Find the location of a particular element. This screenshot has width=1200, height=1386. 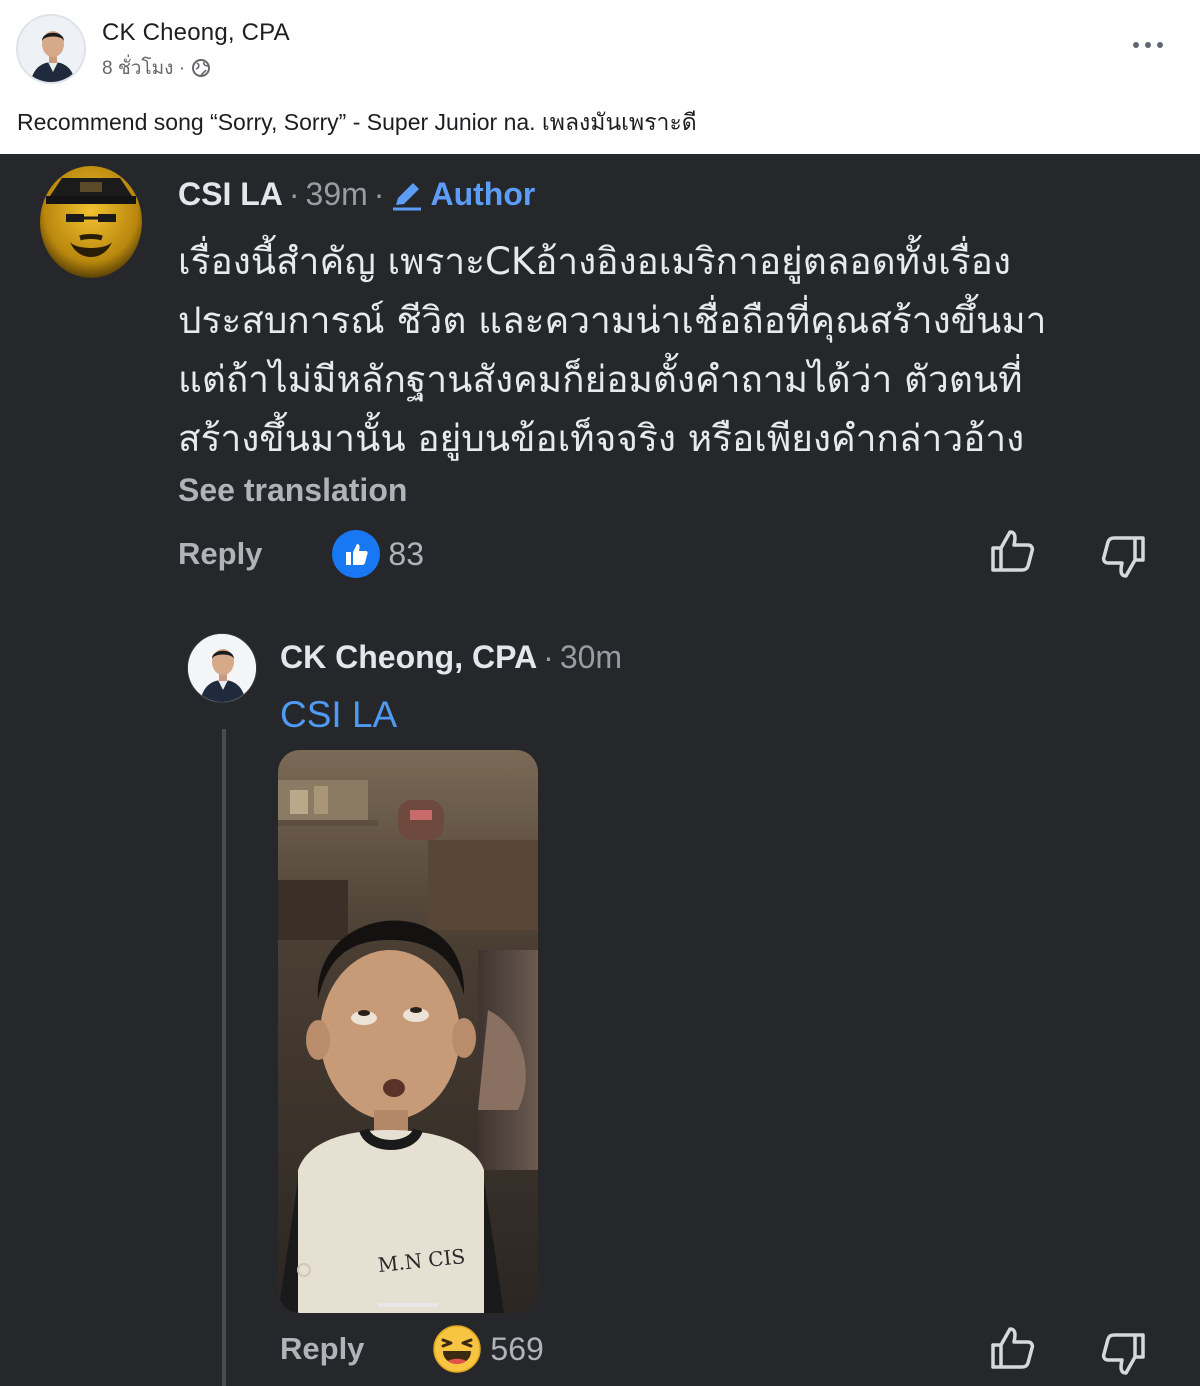

haha-emoji-icon is located at coordinates (457, 1349).